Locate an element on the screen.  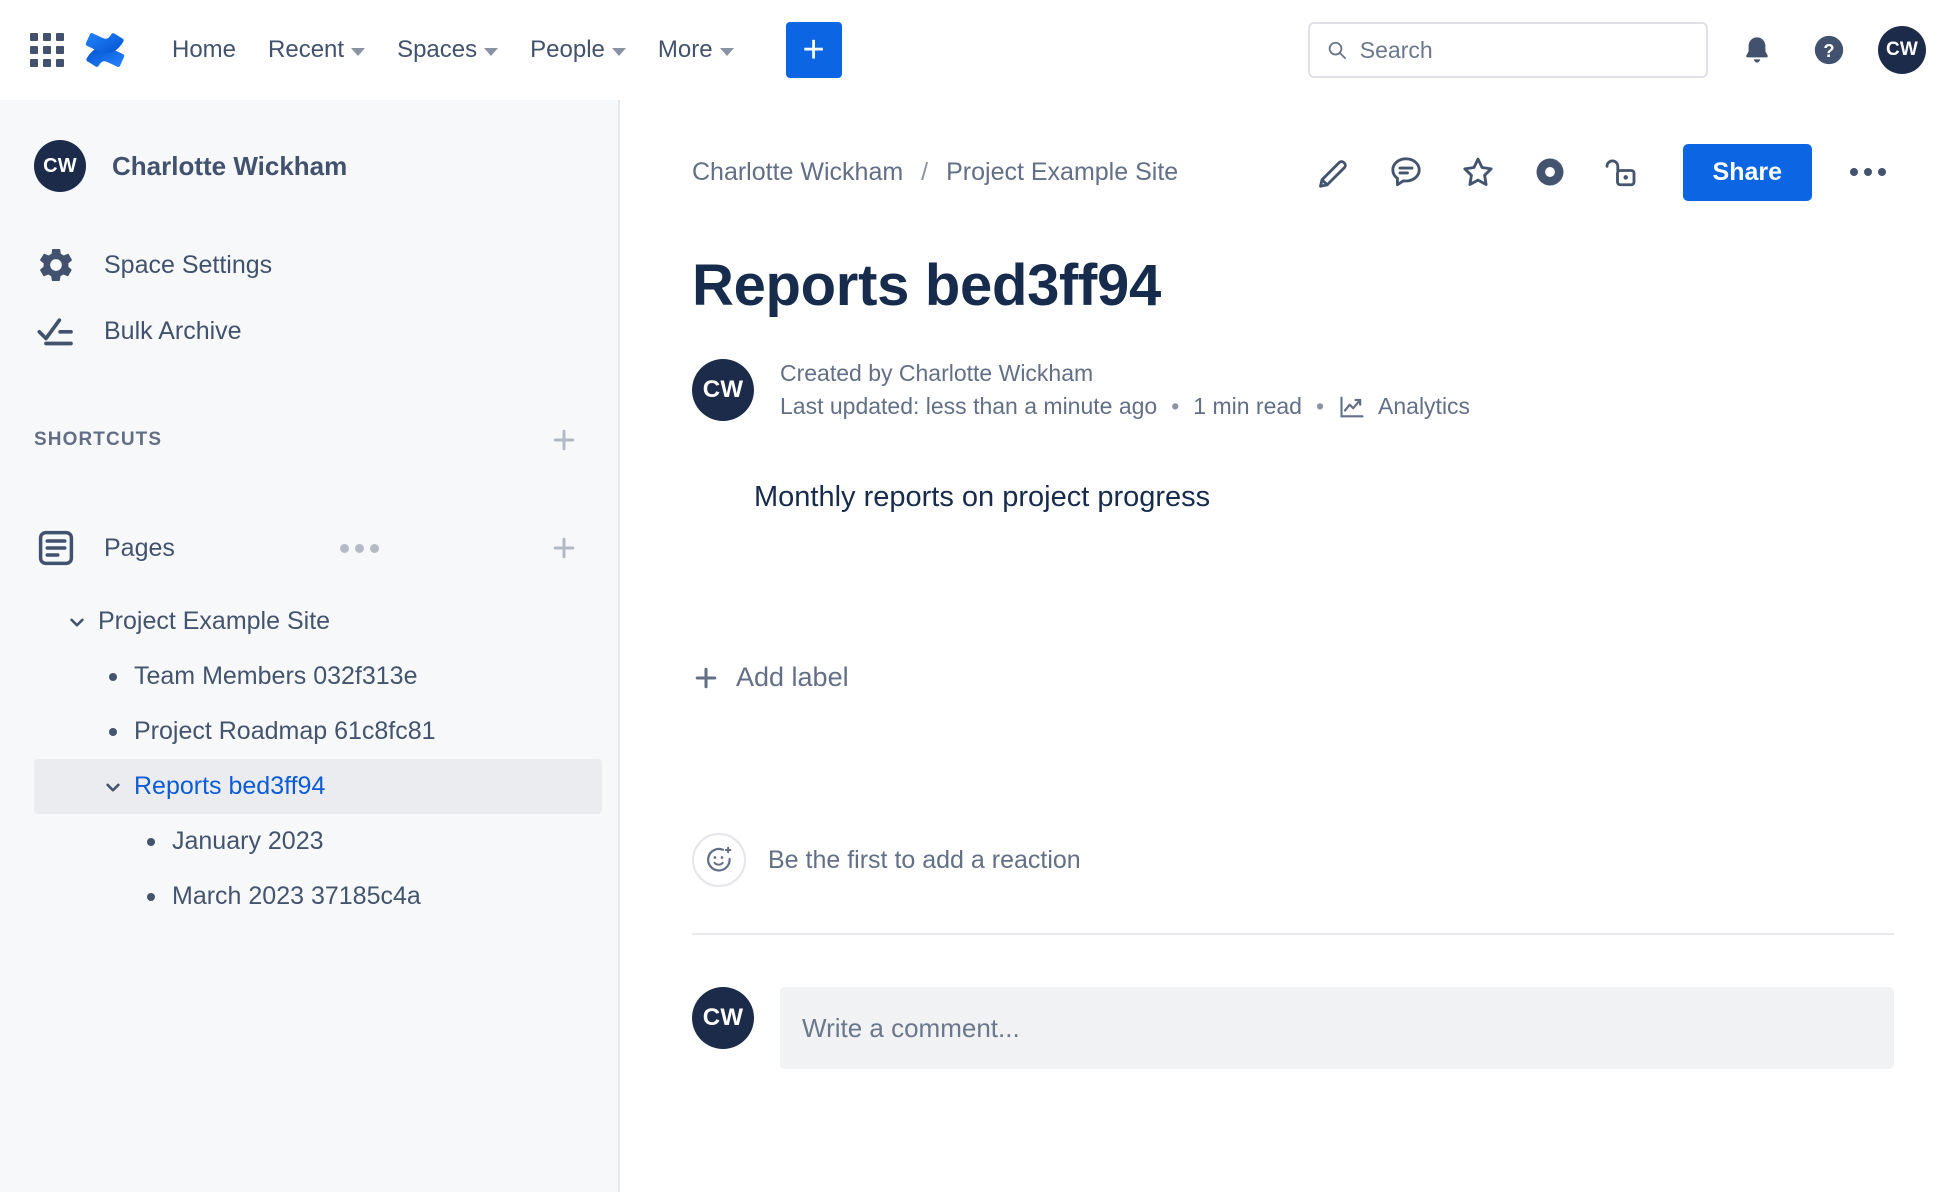
reactions-area: Be the first to add a reaction is located at coordinates (1293, 860).